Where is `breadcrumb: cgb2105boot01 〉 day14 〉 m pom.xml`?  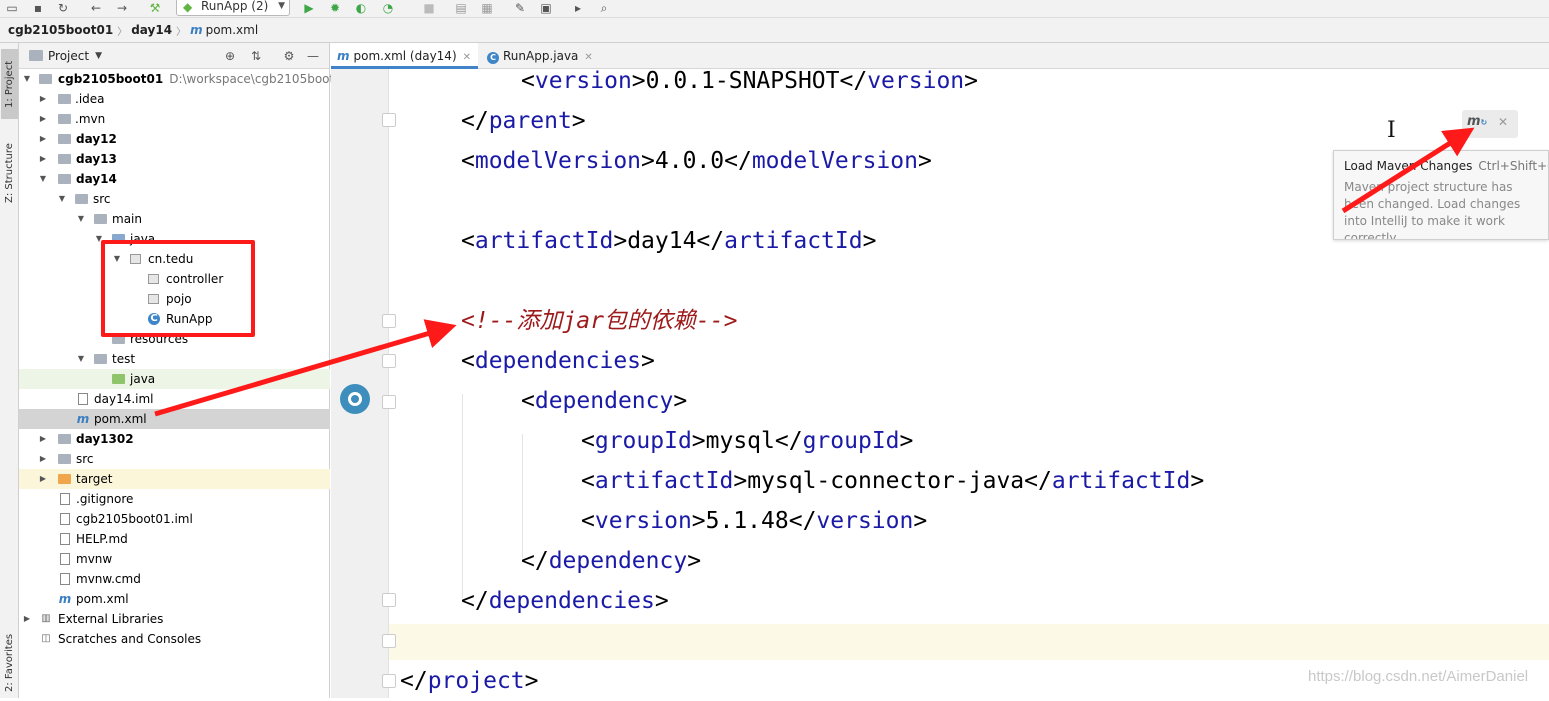 breadcrumb: cgb2105boot01 〉 day14 〉 m pom.xml is located at coordinates (774, 30).